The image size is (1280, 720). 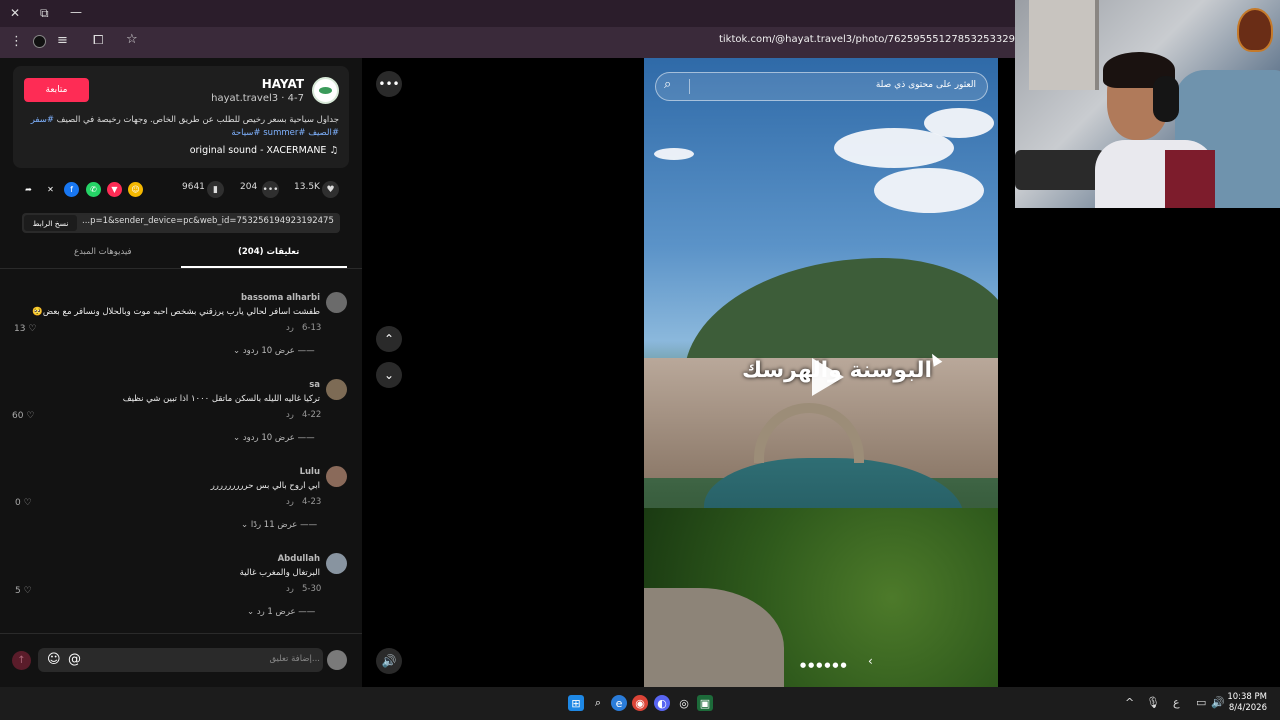 I want to click on photo-indicator-dots: ●●●●●●, so click(x=824, y=665).